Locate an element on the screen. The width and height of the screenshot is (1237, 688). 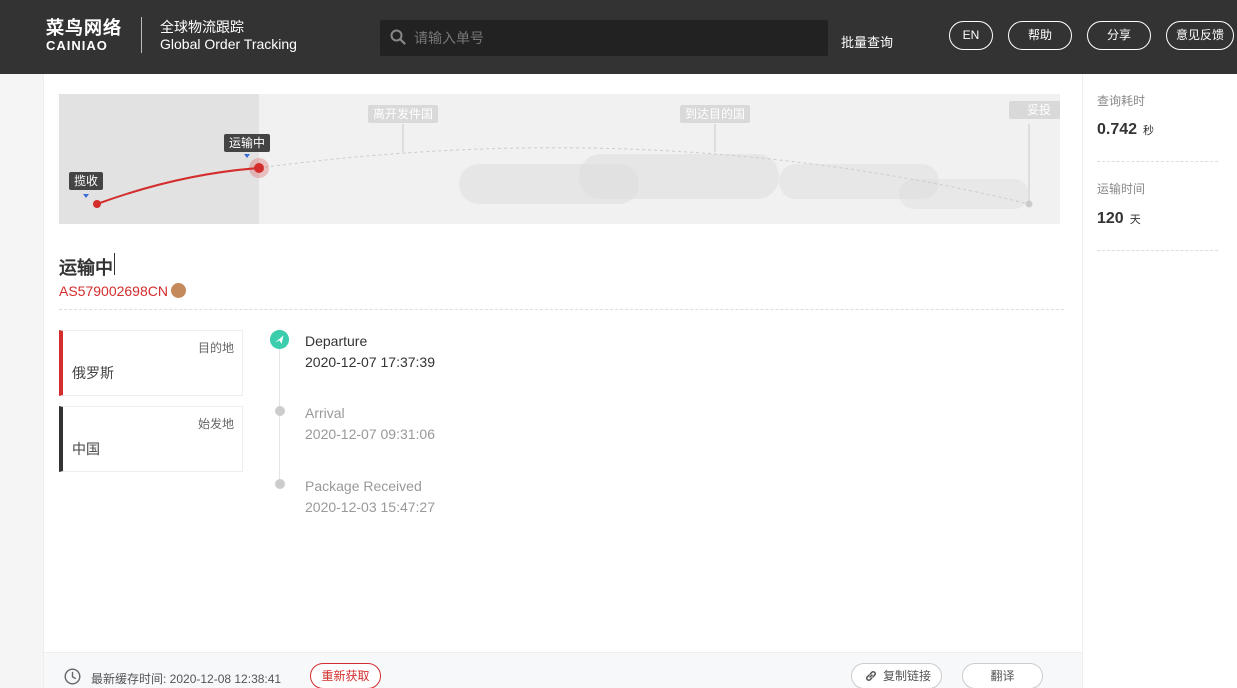
help-button: 帮助 is located at coordinates (1040, 35).